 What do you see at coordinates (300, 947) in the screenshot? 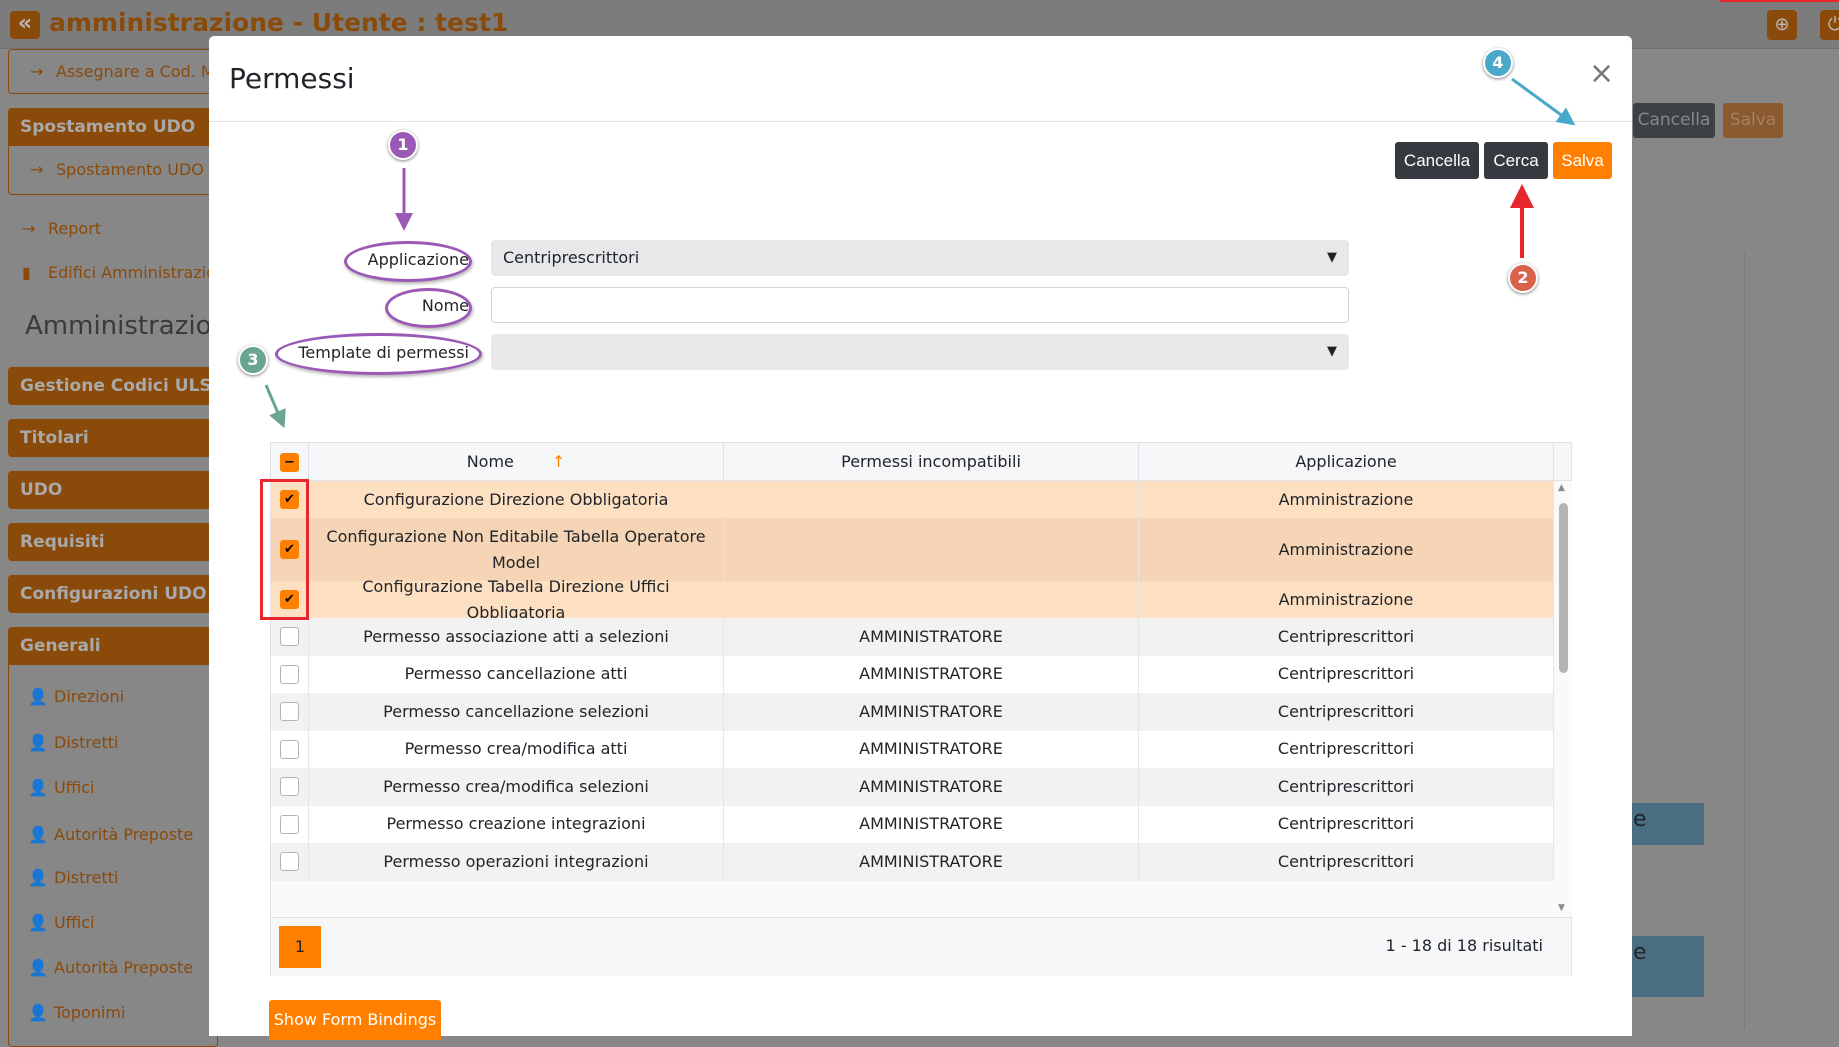
I see `page-1-button: 1` at bounding box center [300, 947].